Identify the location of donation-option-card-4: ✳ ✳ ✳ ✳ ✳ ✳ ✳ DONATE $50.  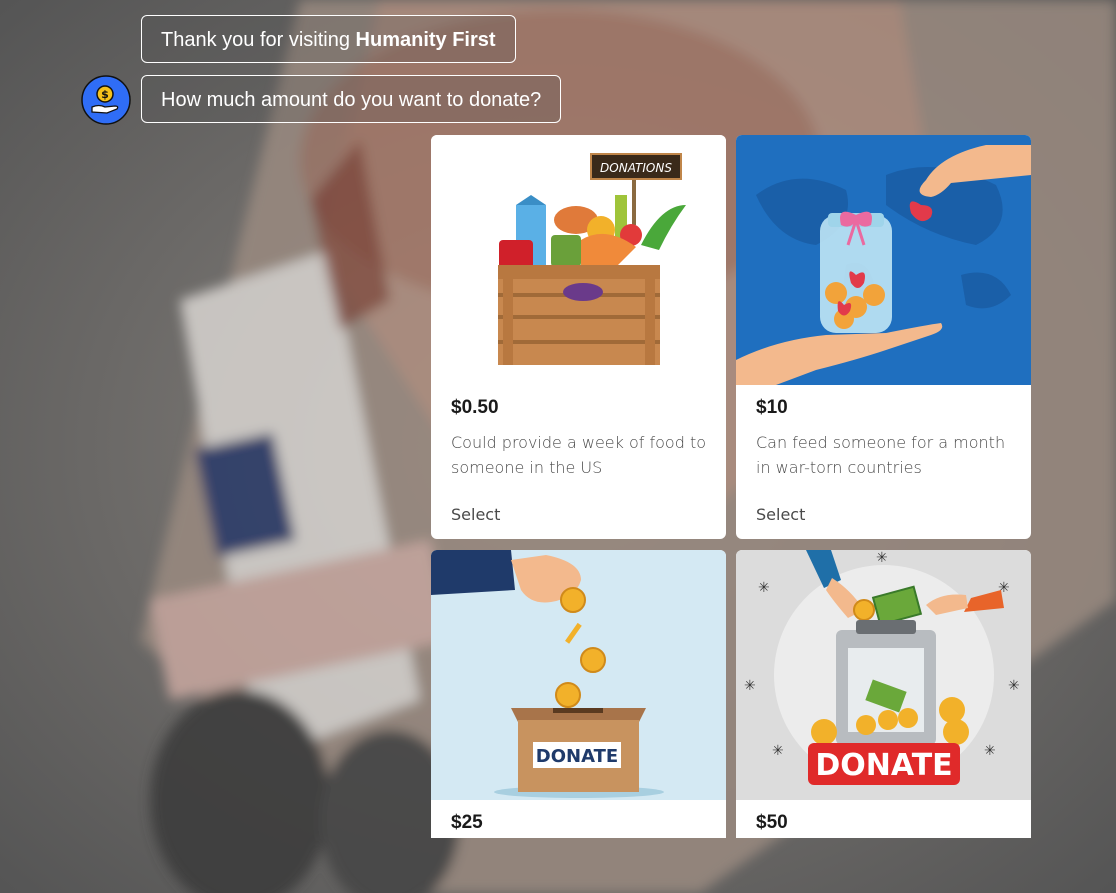
(883, 694).